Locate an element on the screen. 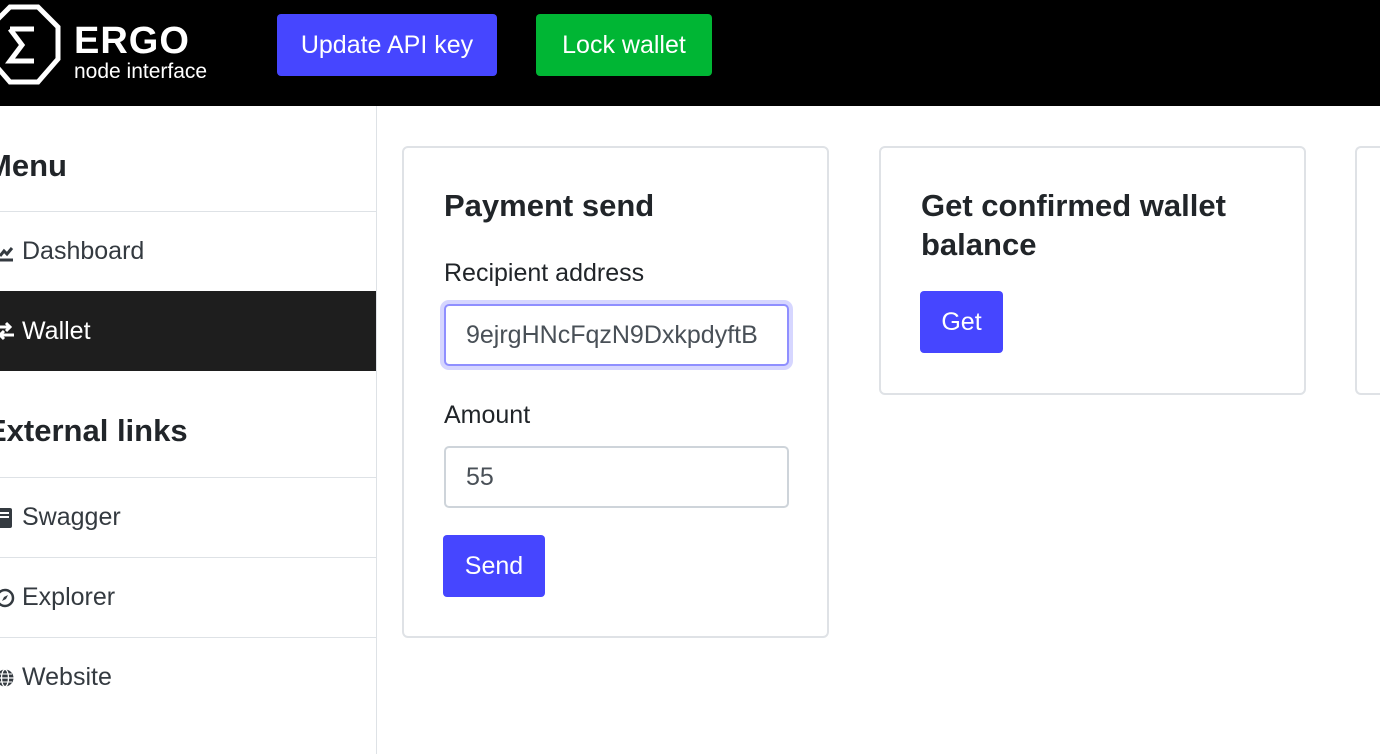 Image resolution: width=1380 pixels, height=754 pixels. amount-label: Amount is located at coordinates (487, 415).